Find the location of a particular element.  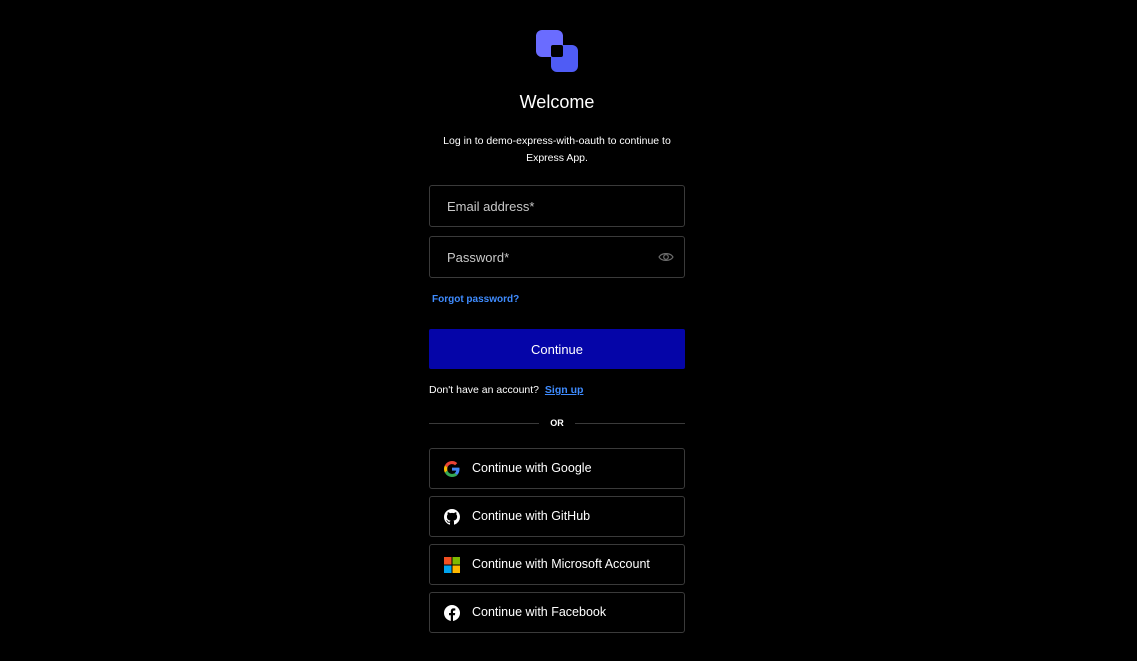

continue-with-microsoft-button: Continue with Microsoft Account is located at coordinates (557, 564).